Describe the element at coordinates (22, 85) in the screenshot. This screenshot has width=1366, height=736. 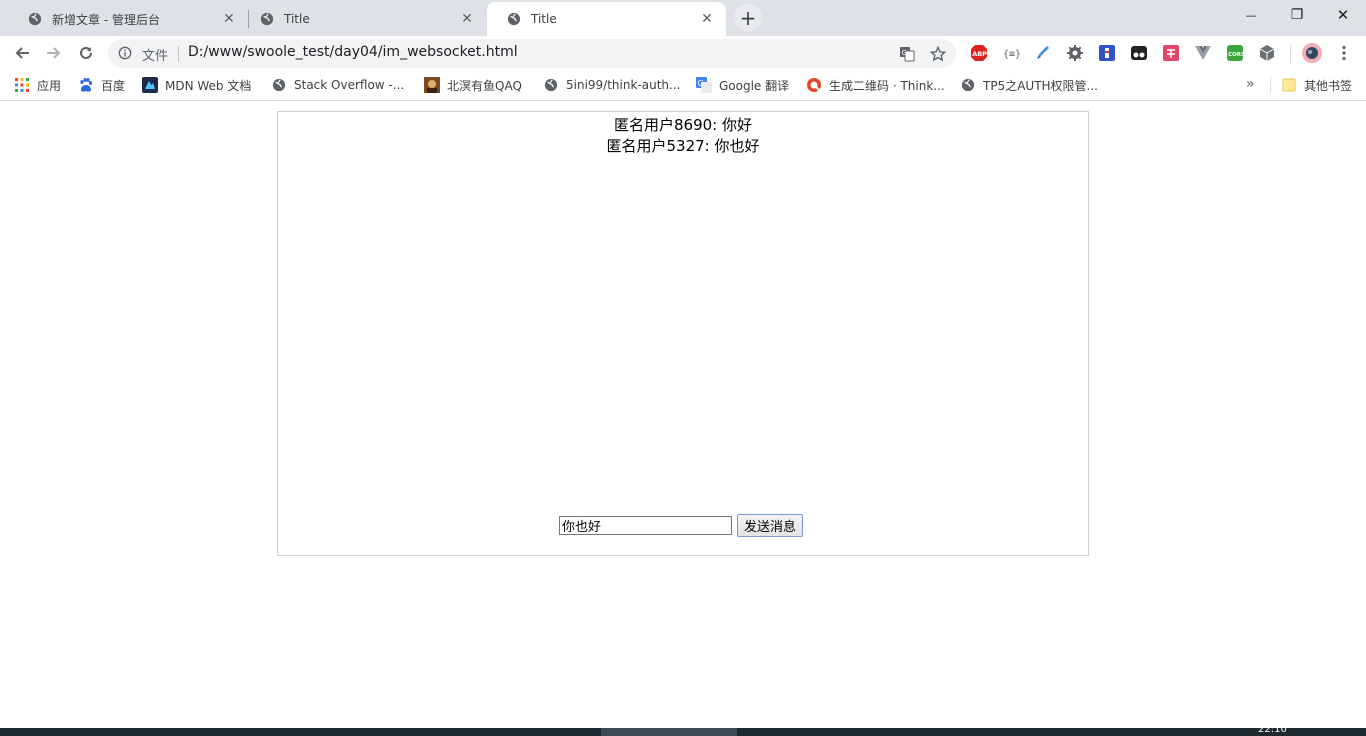
I see `apps-grid-icon` at that location.